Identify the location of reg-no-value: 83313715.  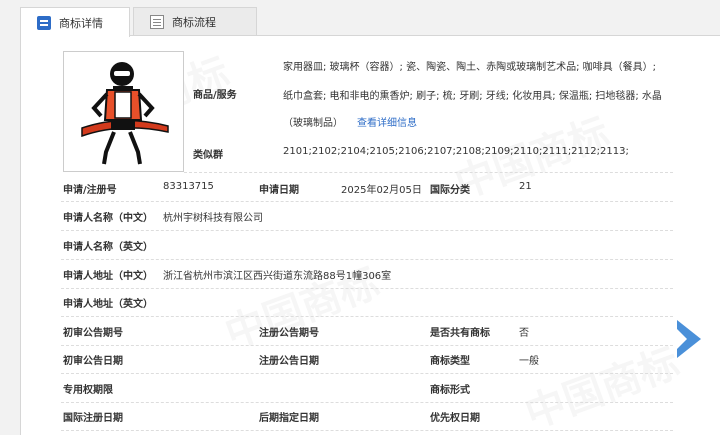
(188, 186).